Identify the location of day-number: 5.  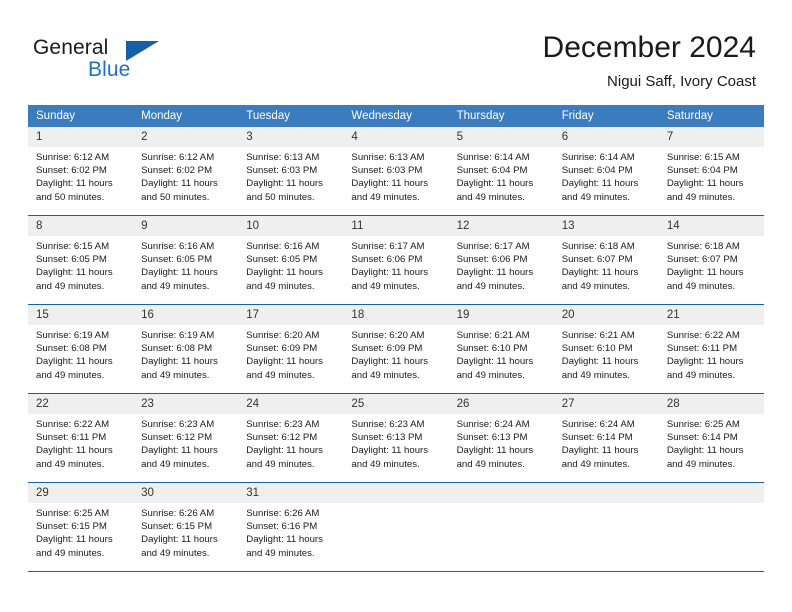
(501, 137).